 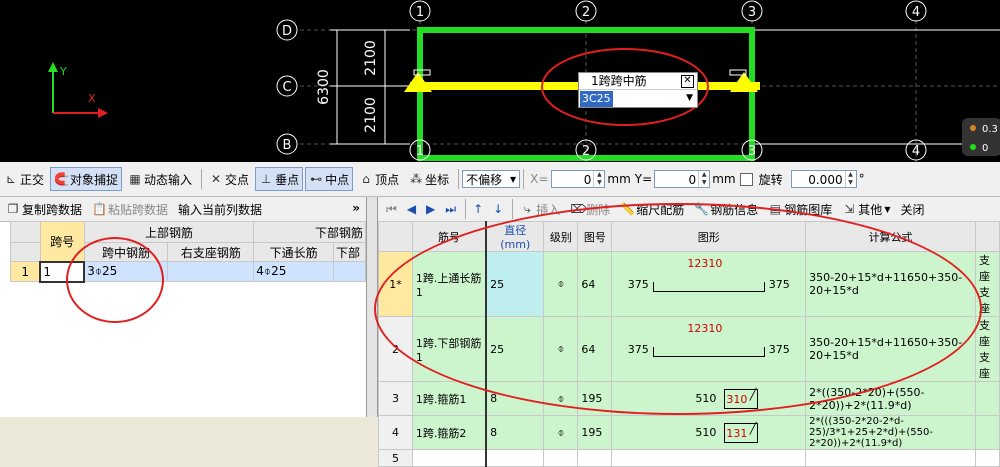 What do you see at coordinates (356, 208) in the screenshot?
I see `collapse-icon: »` at bounding box center [356, 208].